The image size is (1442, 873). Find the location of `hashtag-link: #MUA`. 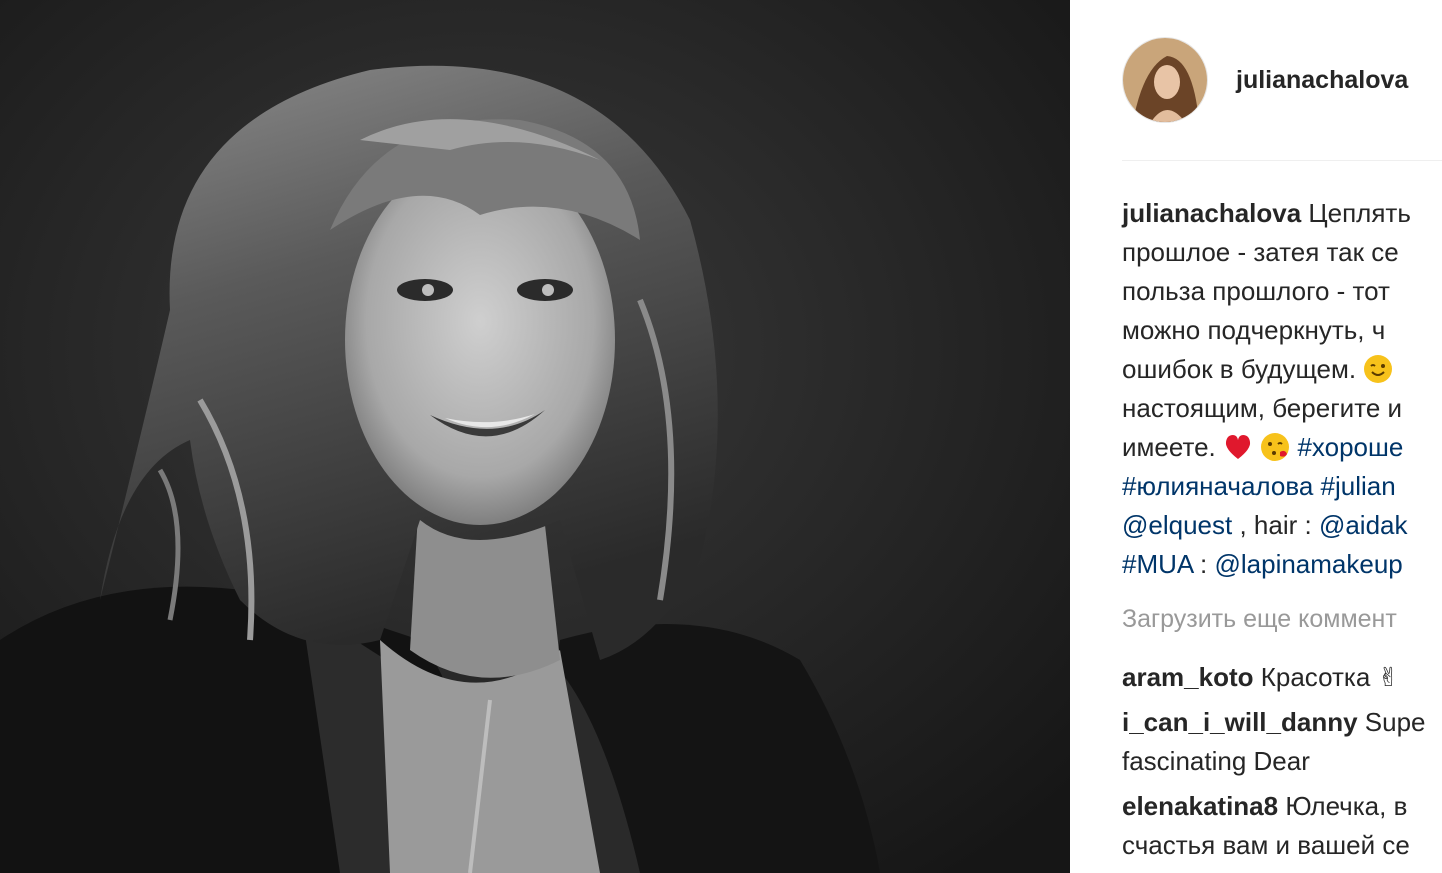

hashtag-link: #MUA is located at coordinates (1157, 564).